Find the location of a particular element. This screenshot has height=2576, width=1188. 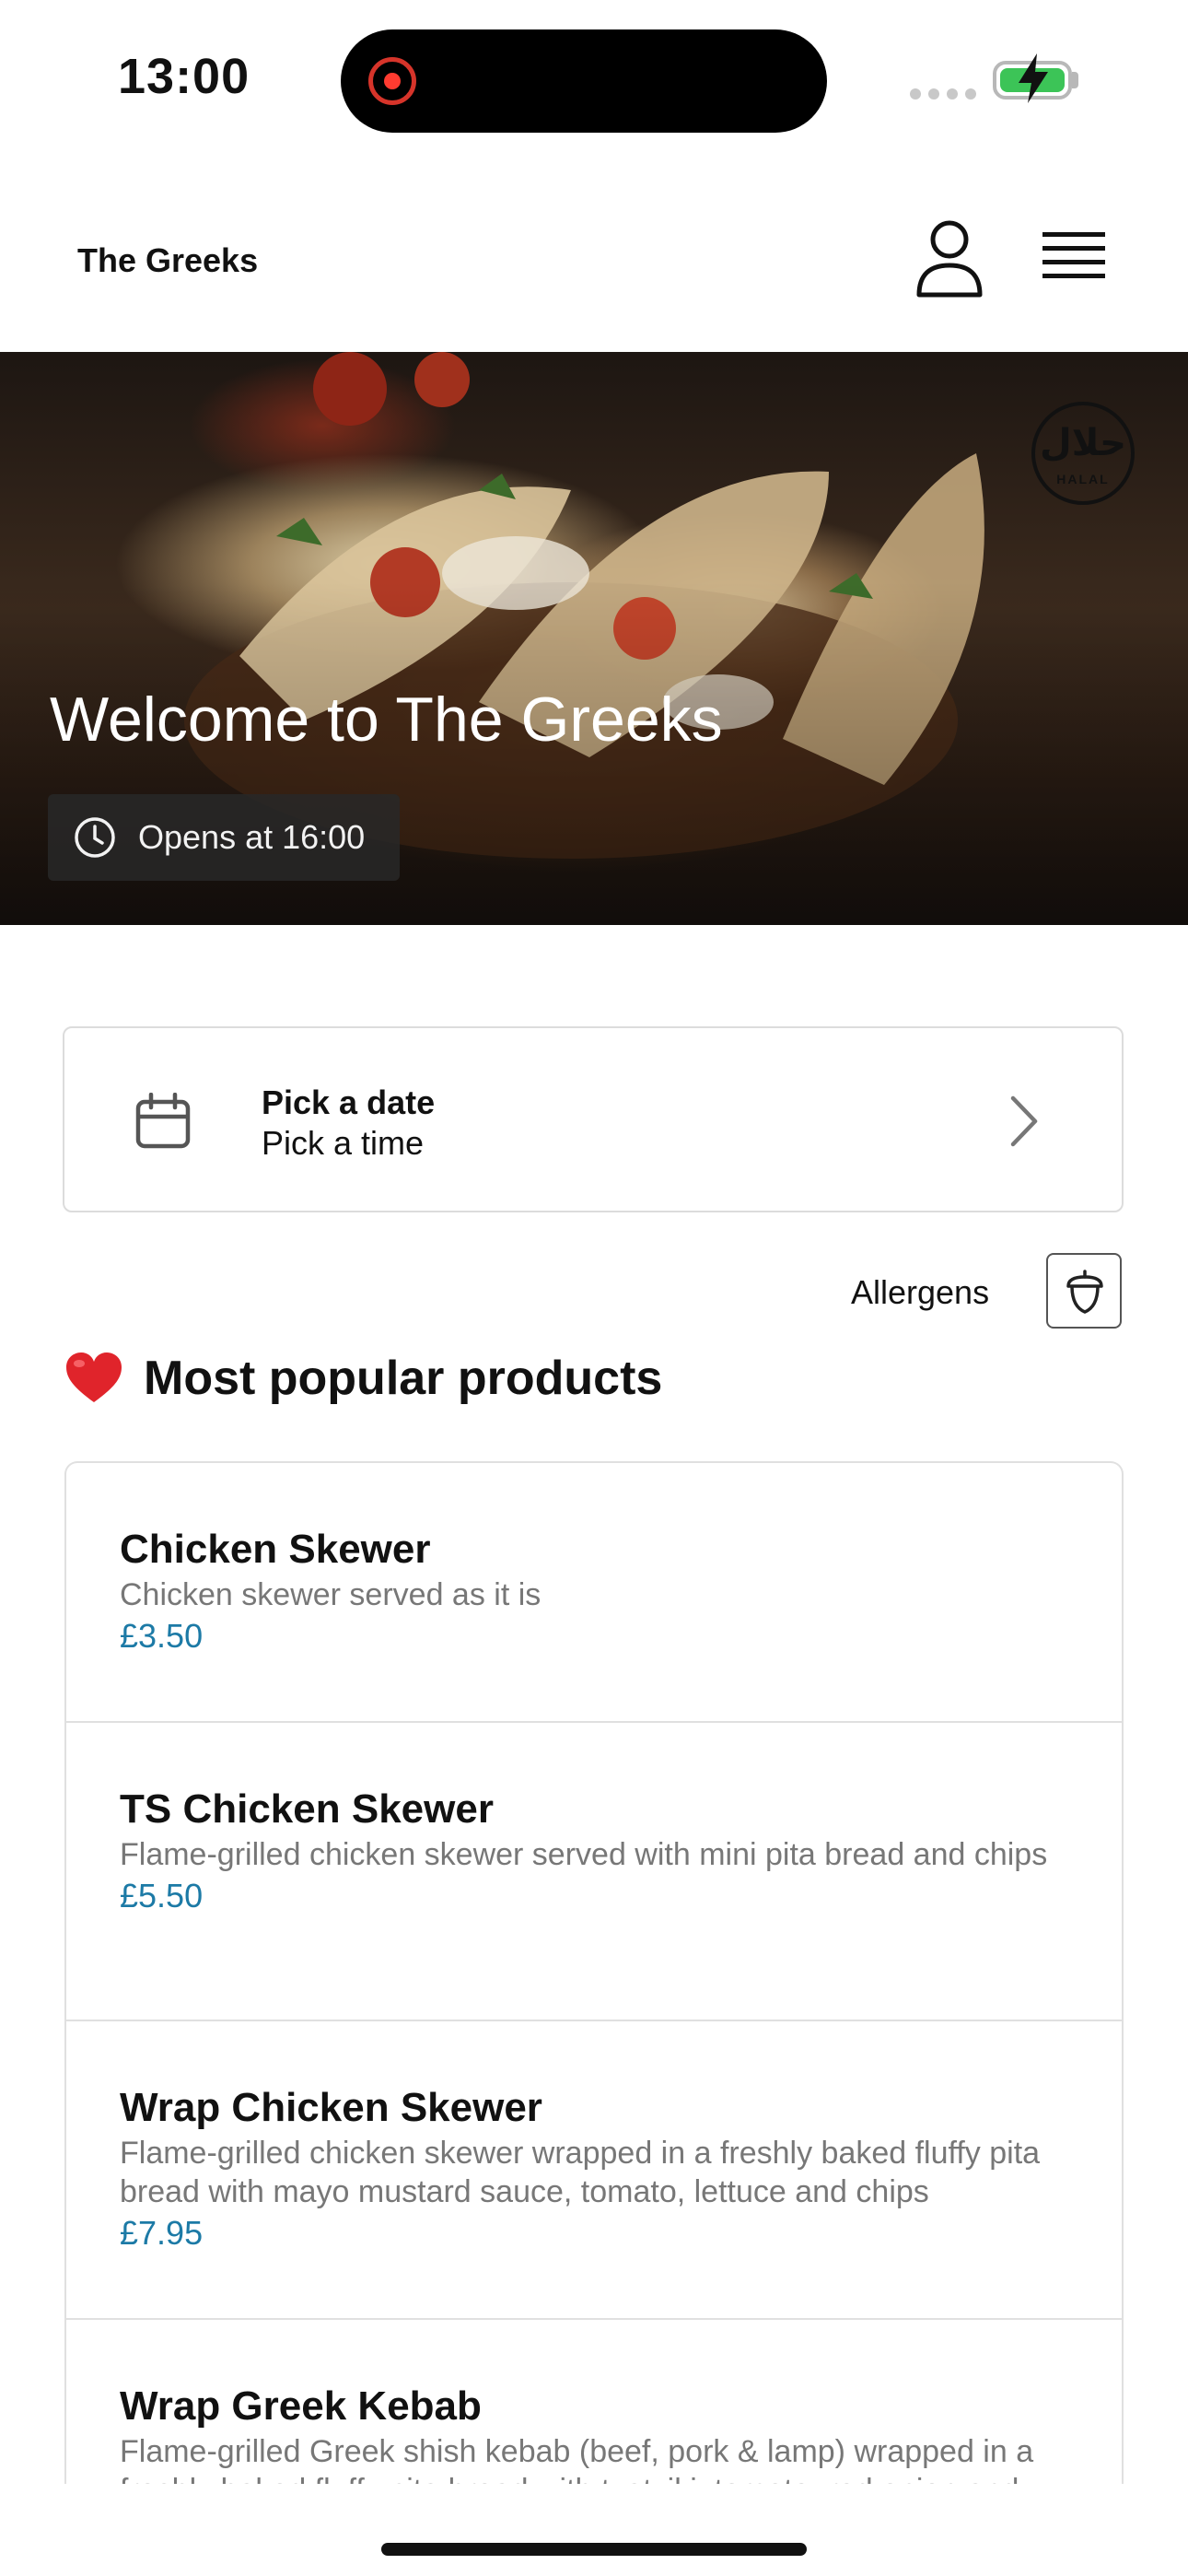

home-indicator is located at coordinates (594, 2549).